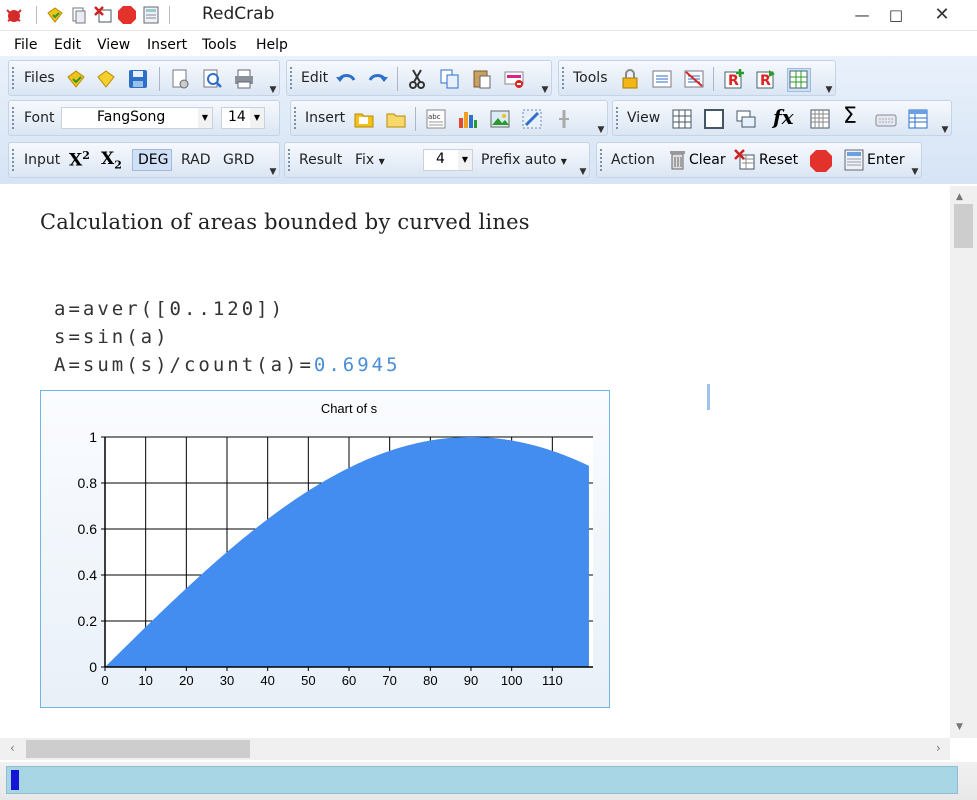 The image size is (977, 800). What do you see at coordinates (76, 79) in the screenshot?
I see `open-icon` at bounding box center [76, 79].